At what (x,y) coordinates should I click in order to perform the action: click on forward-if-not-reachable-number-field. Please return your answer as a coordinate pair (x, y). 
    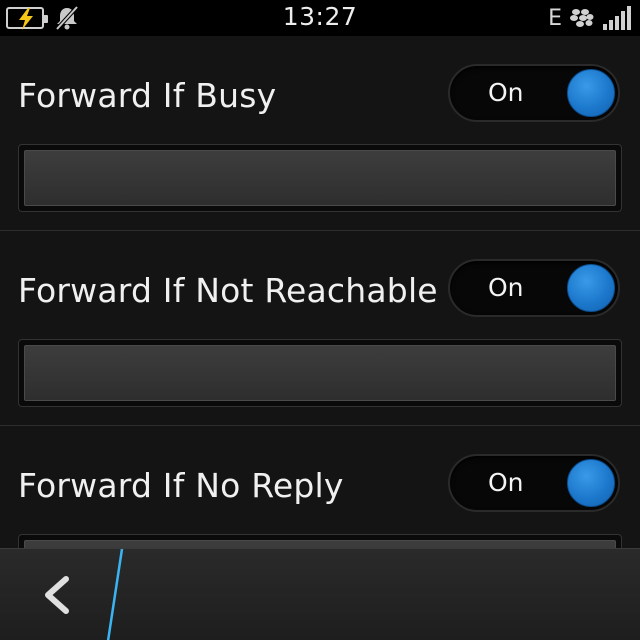
    Looking at the image, I should click on (320, 373).